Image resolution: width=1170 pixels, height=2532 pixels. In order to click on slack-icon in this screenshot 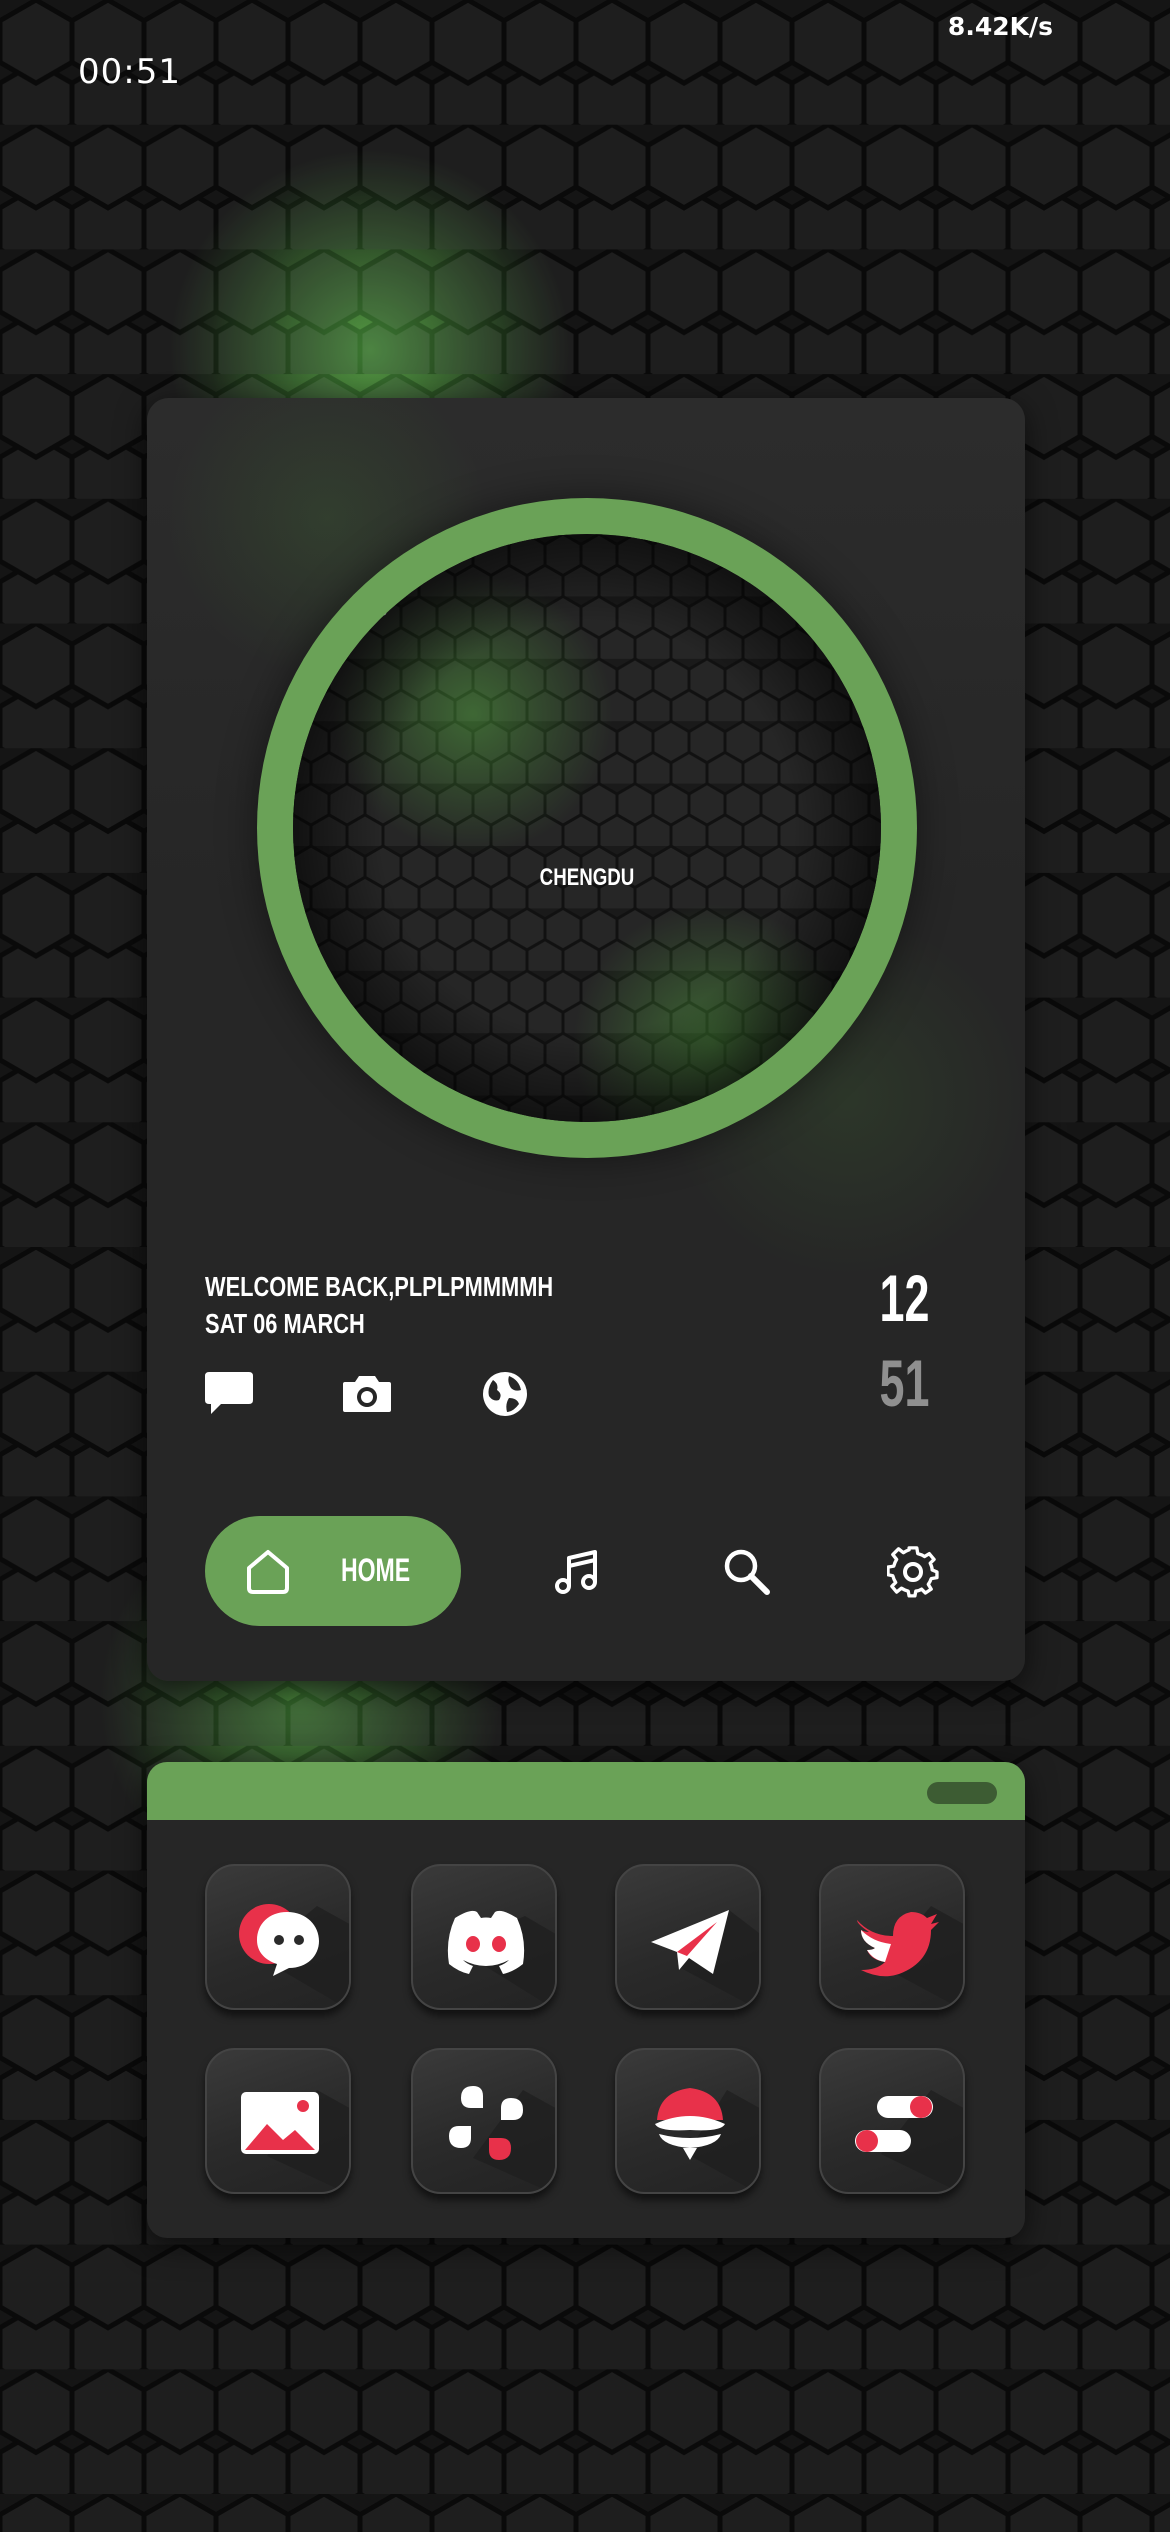, I will do `click(502, 2139)`.